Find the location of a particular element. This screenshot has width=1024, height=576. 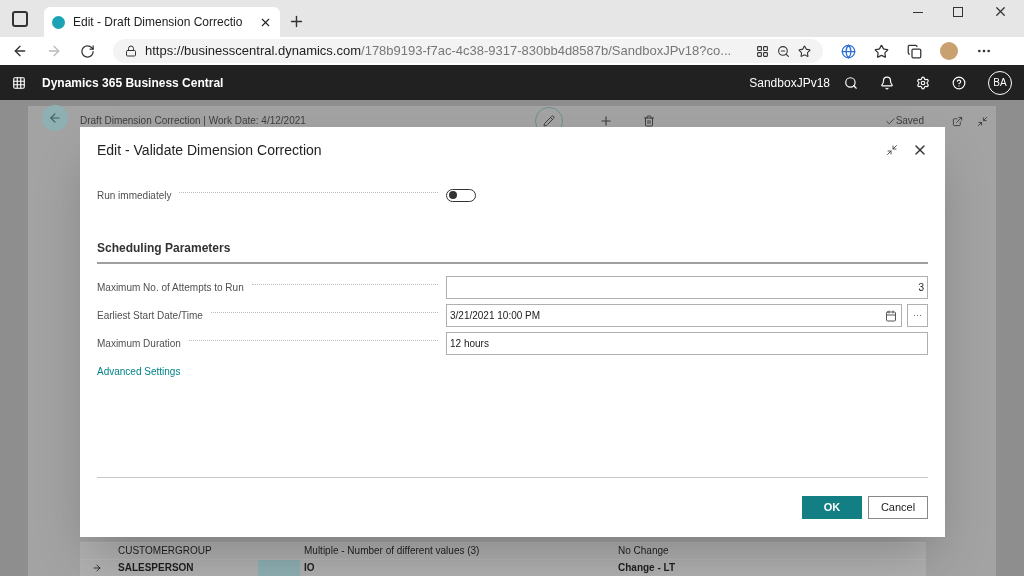

search-icon is located at coordinates (851, 82).